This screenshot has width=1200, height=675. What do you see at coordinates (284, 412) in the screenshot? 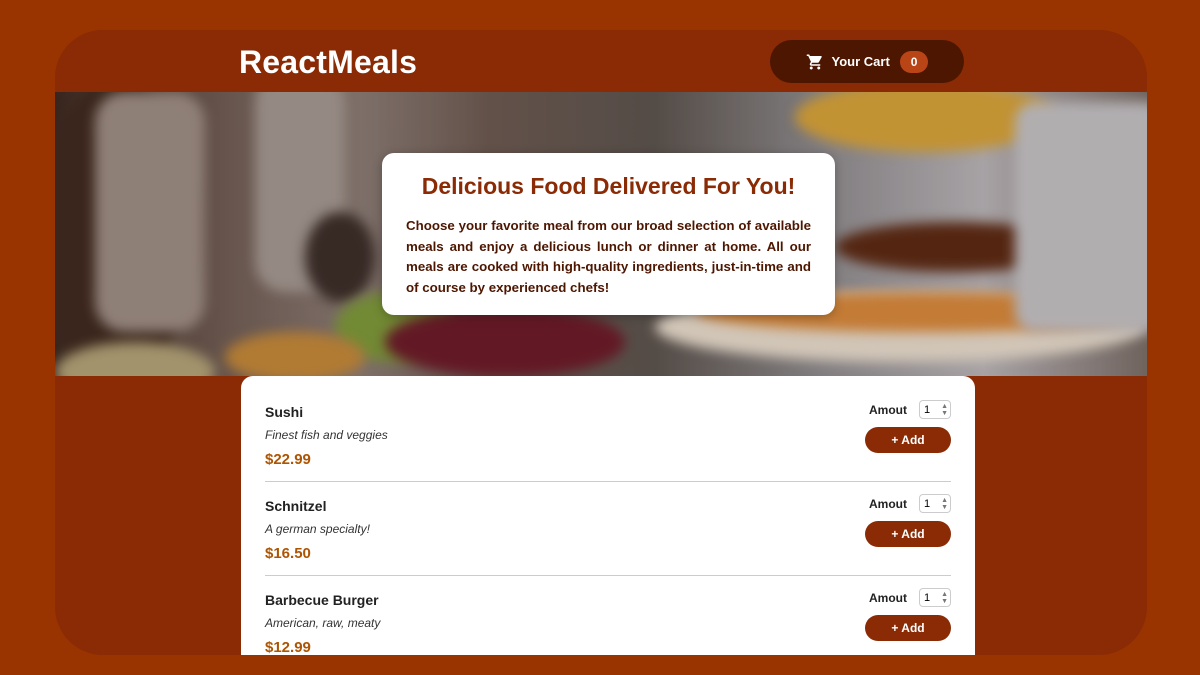
I see `meal-name: Sushi` at bounding box center [284, 412].